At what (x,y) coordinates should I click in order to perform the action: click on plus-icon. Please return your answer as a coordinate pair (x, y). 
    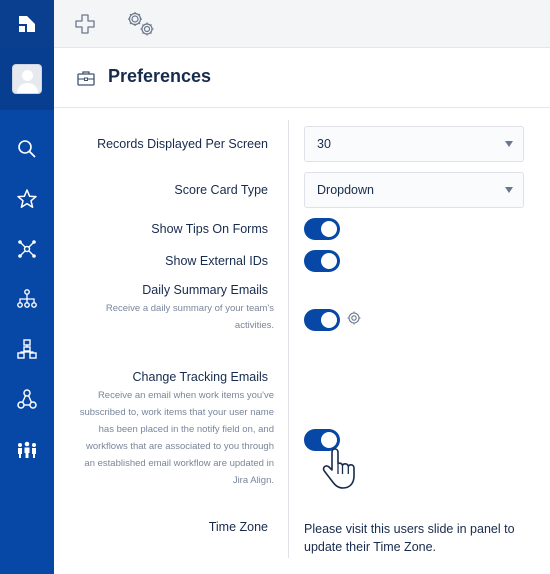
    Looking at the image, I should click on (85, 24).